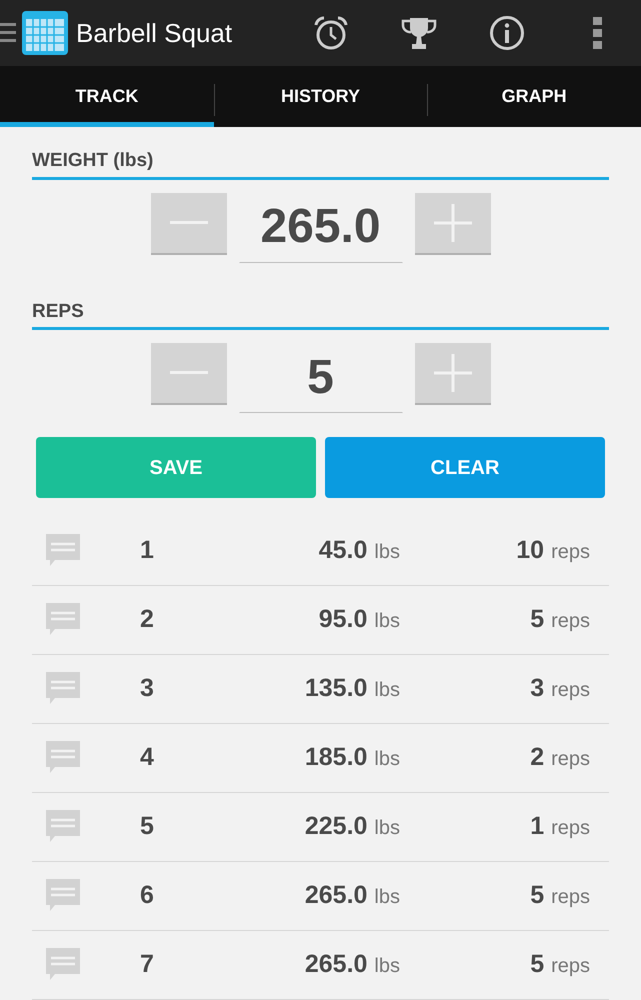  I want to click on number-field: 265.0, so click(320, 227).